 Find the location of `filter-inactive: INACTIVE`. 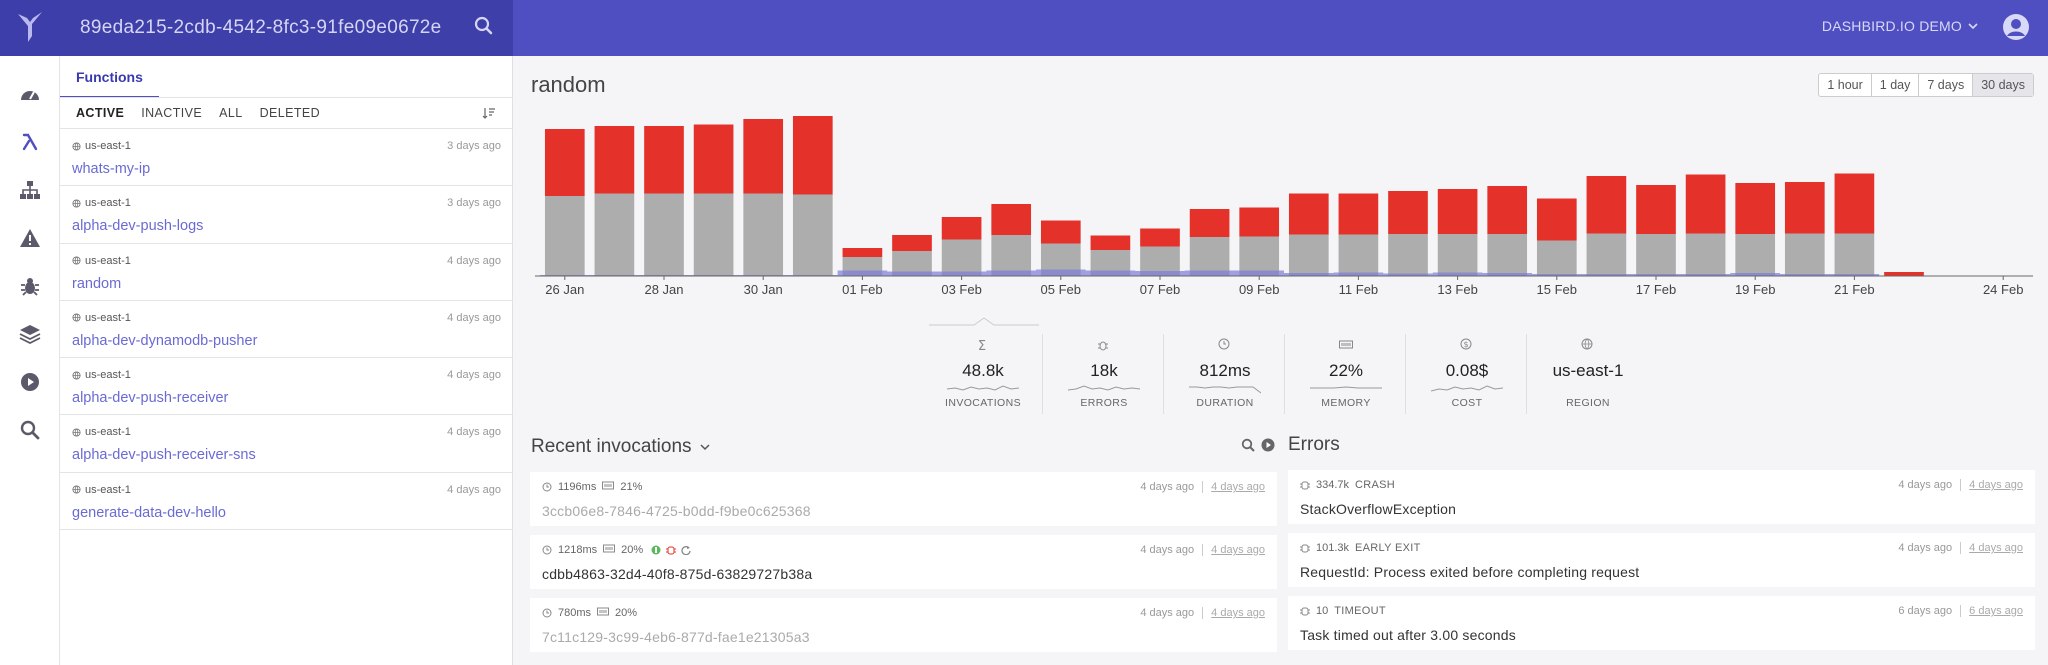

filter-inactive: INACTIVE is located at coordinates (171, 113).